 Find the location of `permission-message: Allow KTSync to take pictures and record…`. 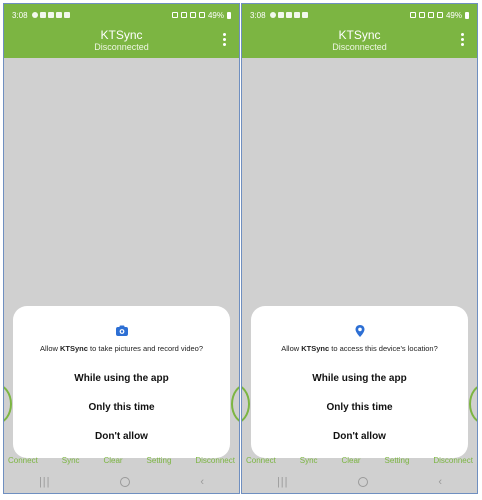

permission-message: Allow KTSync to take pictures and record… is located at coordinates (121, 348).